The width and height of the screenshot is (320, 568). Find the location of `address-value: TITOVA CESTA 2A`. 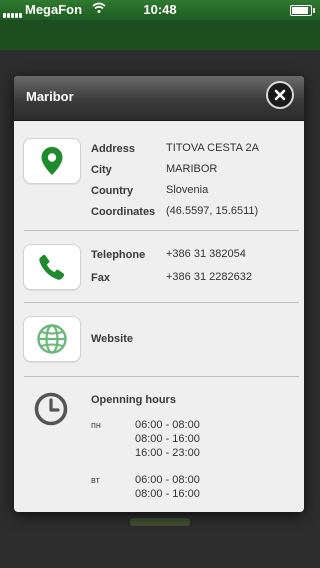

address-value: TITOVA CESTA 2A is located at coordinates (212, 148).